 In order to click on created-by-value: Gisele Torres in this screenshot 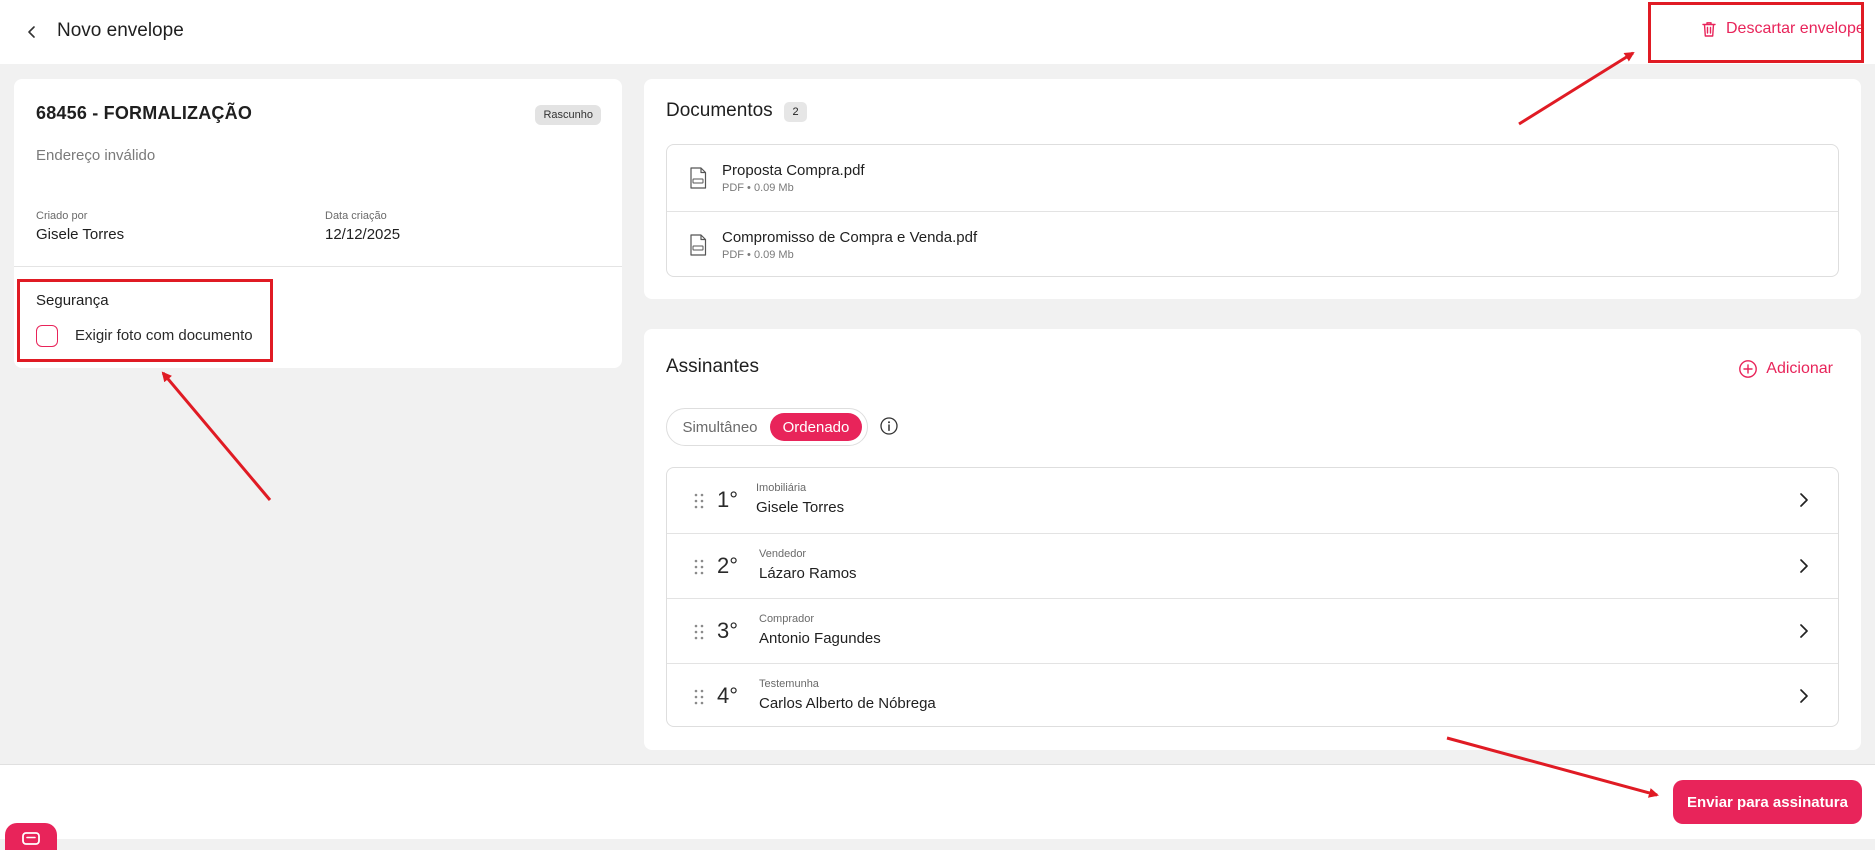, I will do `click(80, 234)`.